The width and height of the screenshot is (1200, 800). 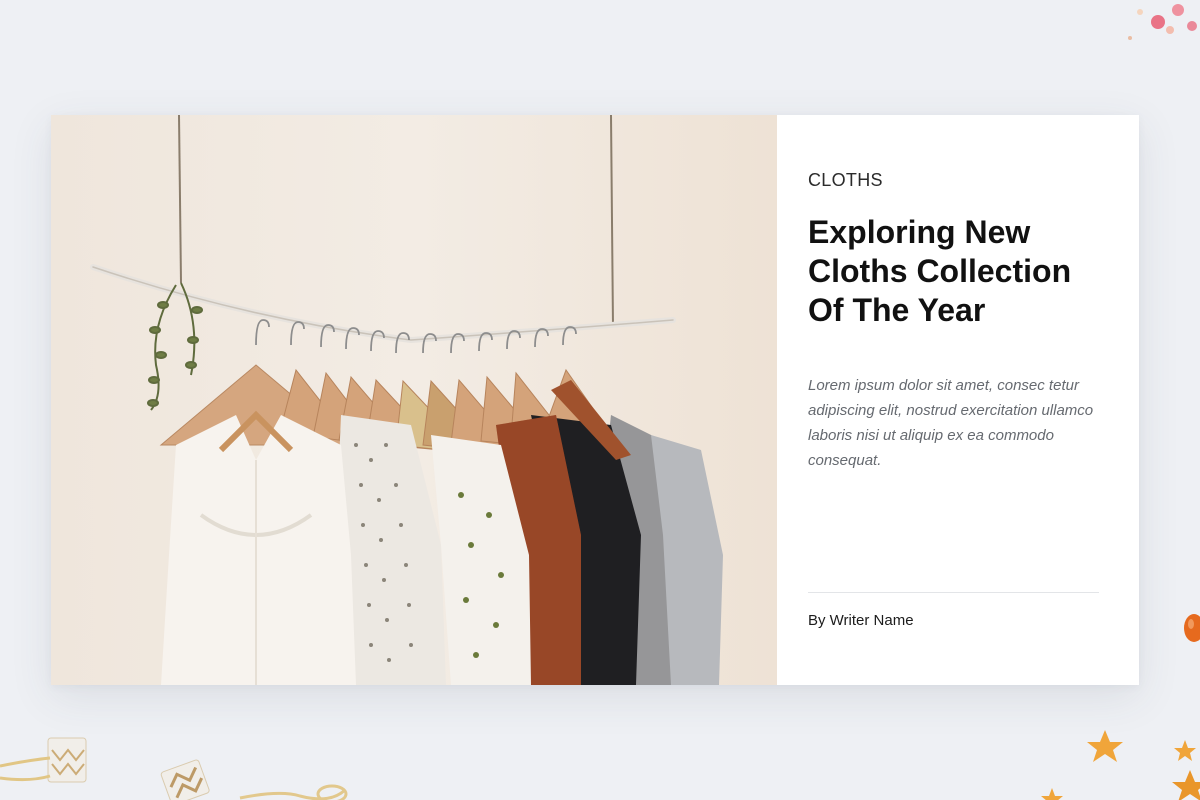 What do you see at coordinates (1192, 628) in the screenshot?
I see `decorative-orange-clip-icon` at bounding box center [1192, 628].